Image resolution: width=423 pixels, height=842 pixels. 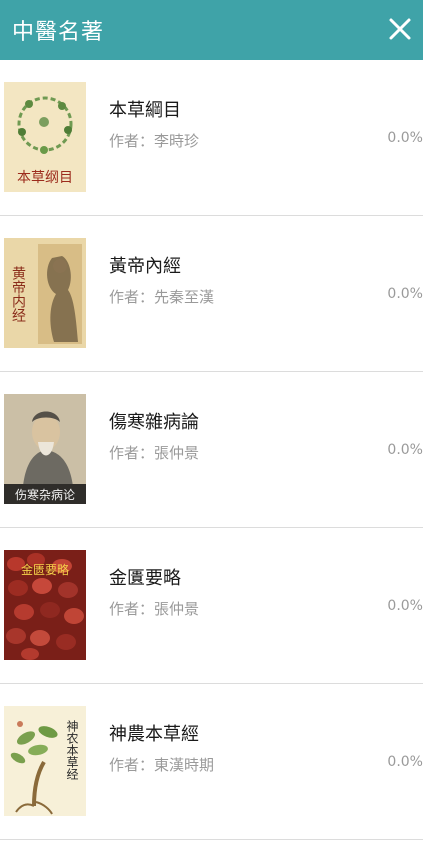 I want to click on book-title: 傷寒雜病論, so click(x=154, y=422).